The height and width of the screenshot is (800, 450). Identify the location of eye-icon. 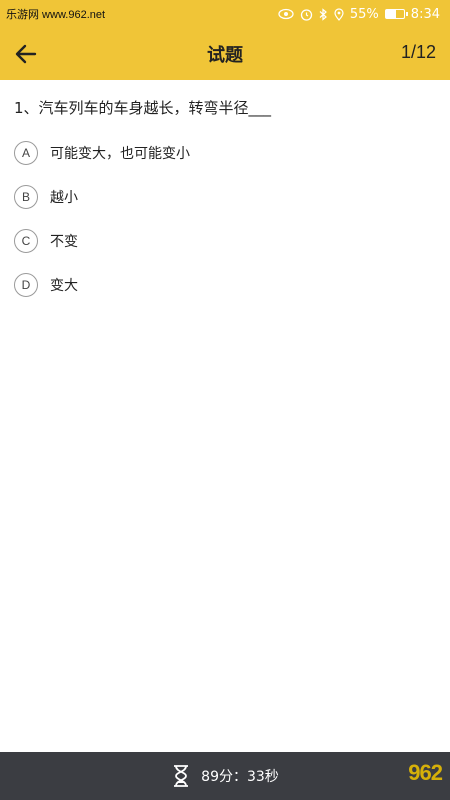
(286, 14).